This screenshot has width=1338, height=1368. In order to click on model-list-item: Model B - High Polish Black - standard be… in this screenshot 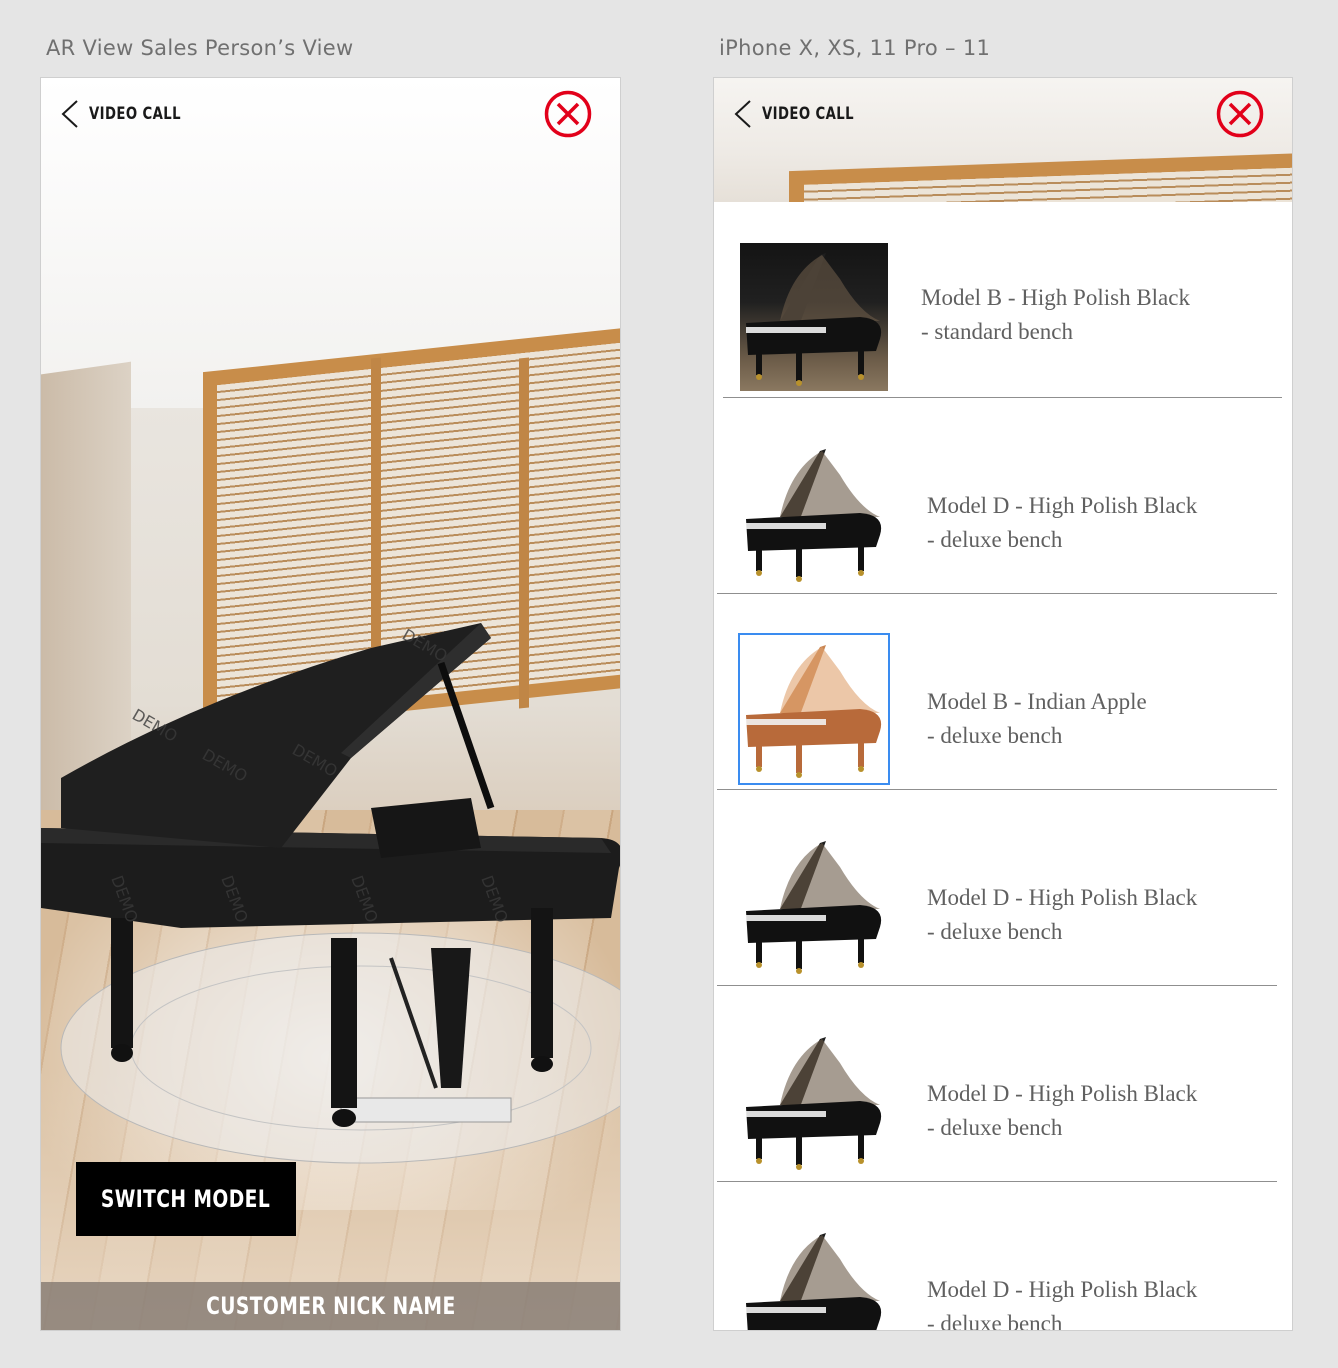, I will do `click(1003, 300)`.